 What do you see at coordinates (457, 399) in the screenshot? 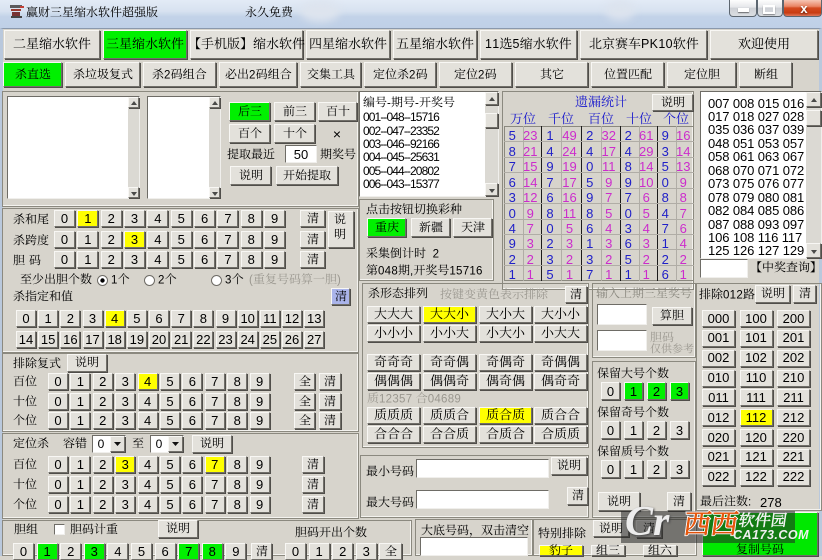
I see `svg-text: 9` at bounding box center [457, 399].